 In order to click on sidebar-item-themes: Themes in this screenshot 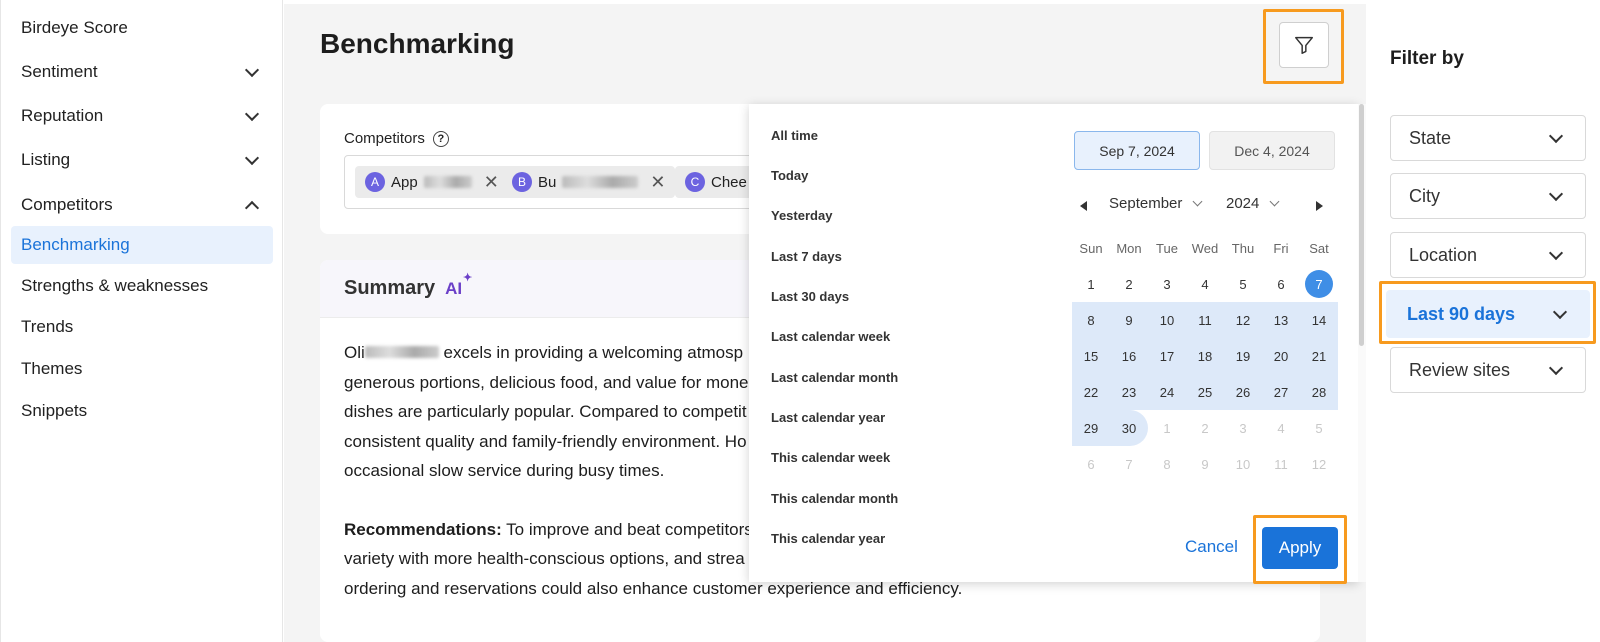, I will do `click(142, 369)`.